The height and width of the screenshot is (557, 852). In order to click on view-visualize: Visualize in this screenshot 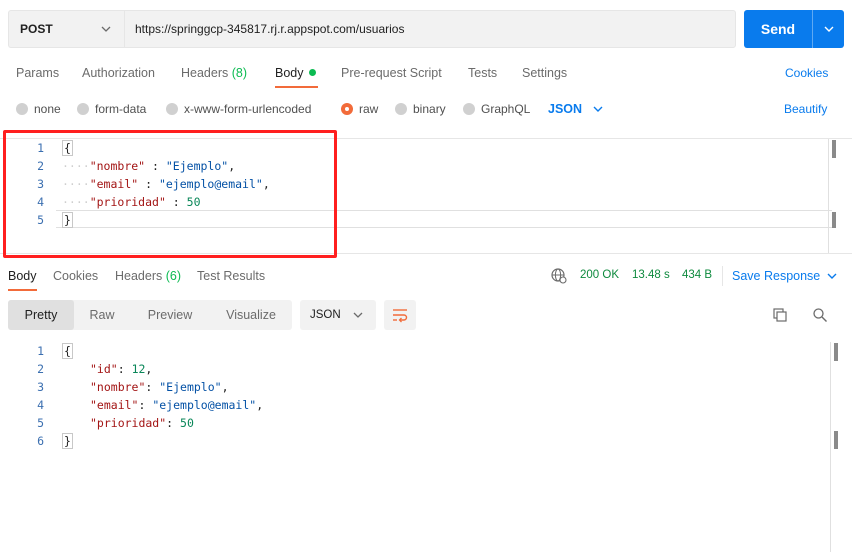, I will do `click(251, 315)`.